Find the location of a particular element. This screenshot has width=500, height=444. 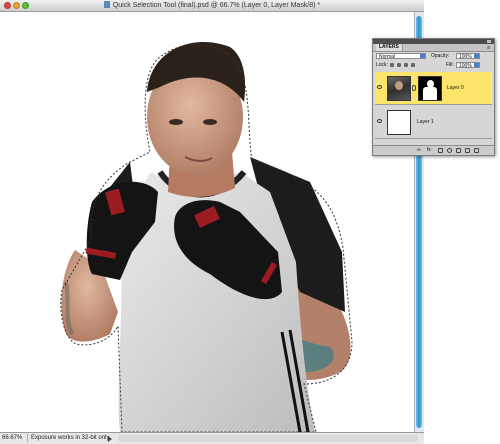

layer-mask-thumbnail is located at coordinates (430, 88).